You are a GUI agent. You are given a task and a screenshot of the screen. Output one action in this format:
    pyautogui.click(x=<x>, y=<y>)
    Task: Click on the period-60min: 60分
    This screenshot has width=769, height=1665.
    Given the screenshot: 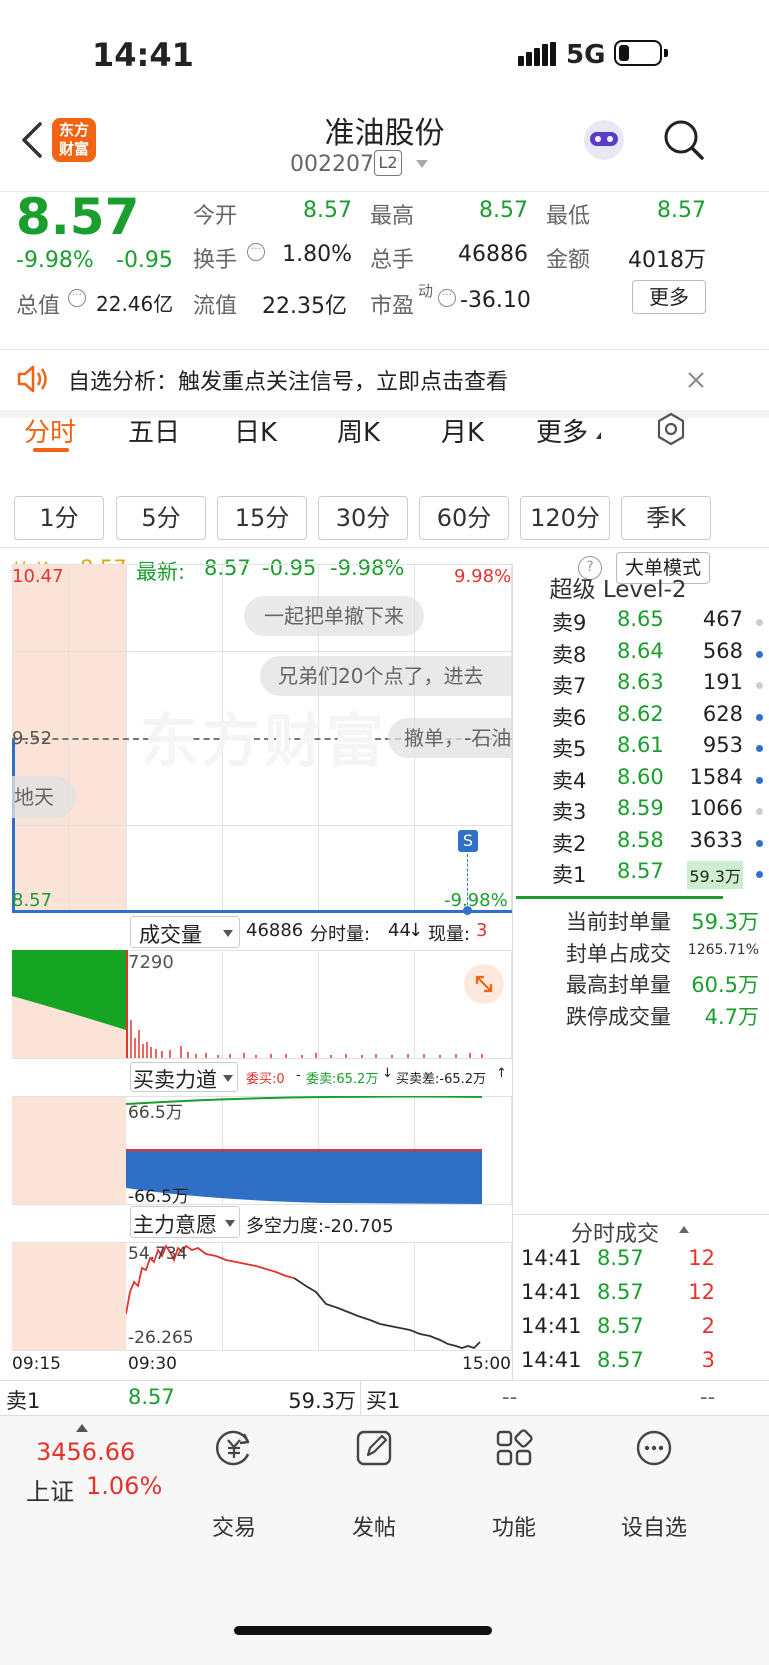 What is the action you would take?
    pyautogui.click(x=464, y=518)
    